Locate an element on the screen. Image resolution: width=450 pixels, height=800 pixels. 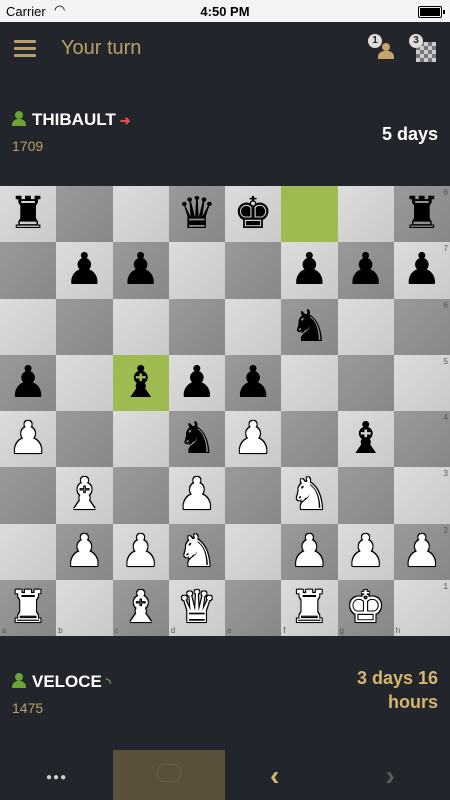
square-b6 is located at coordinates (84, 326).